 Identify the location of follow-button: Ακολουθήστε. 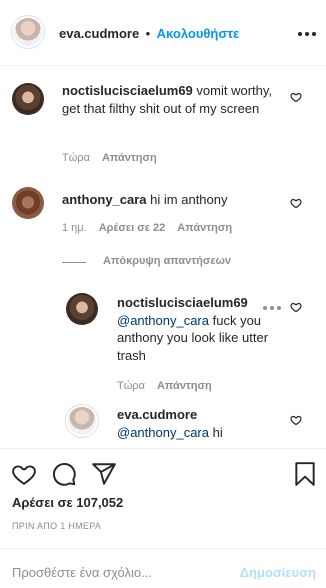
(198, 33).